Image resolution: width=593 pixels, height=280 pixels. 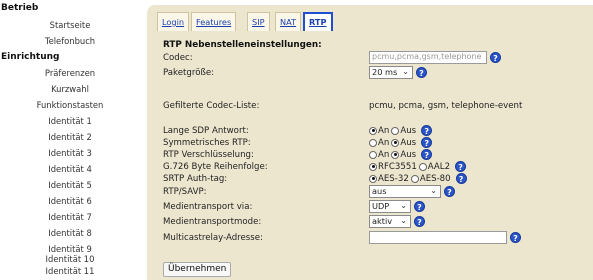 What do you see at coordinates (189, 73) in the screenshot?
I see `paket-label: Paketgröße:` at bounding box center [189, 73].